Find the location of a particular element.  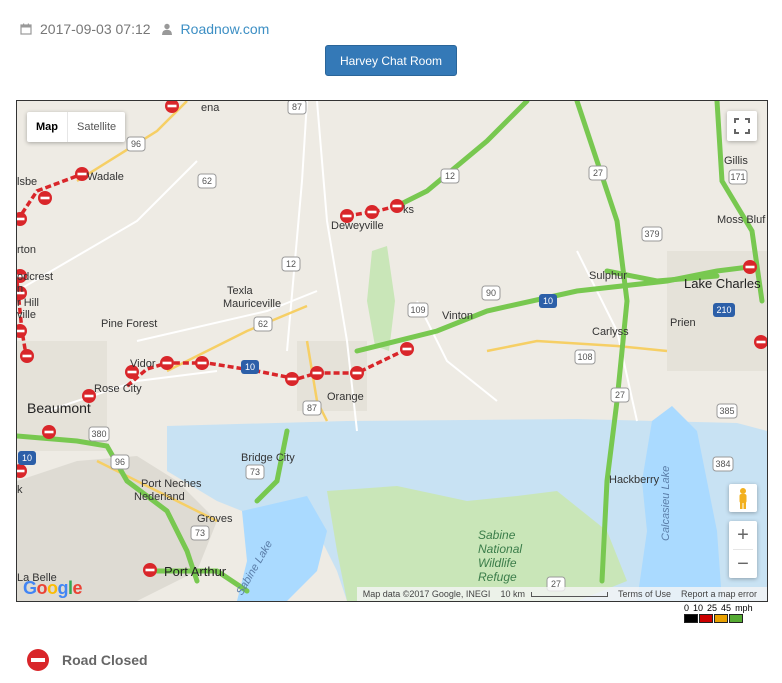

svg-text: Nederland is located at coordinates (159, 497).